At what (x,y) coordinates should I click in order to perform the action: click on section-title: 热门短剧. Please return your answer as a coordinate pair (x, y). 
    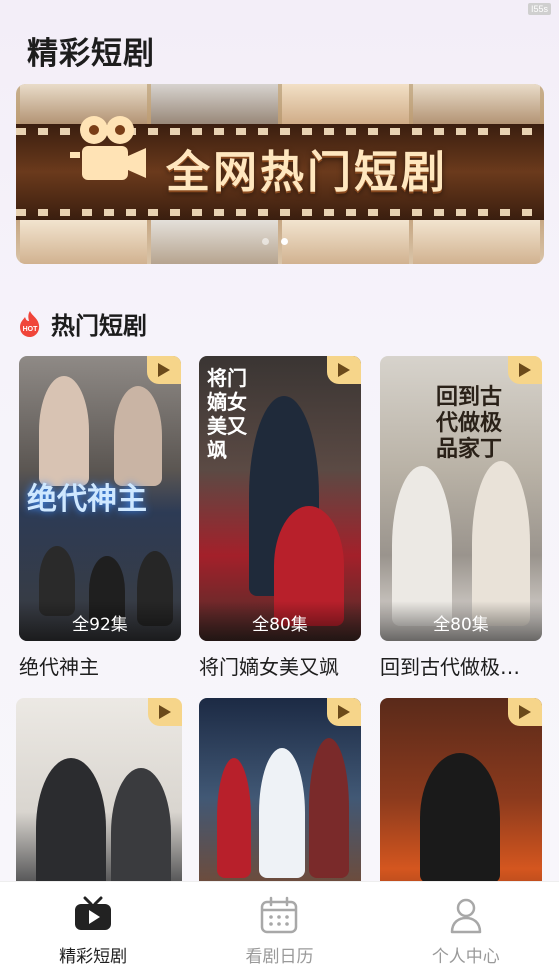
    Looking at the image, I should click on (99, 326).